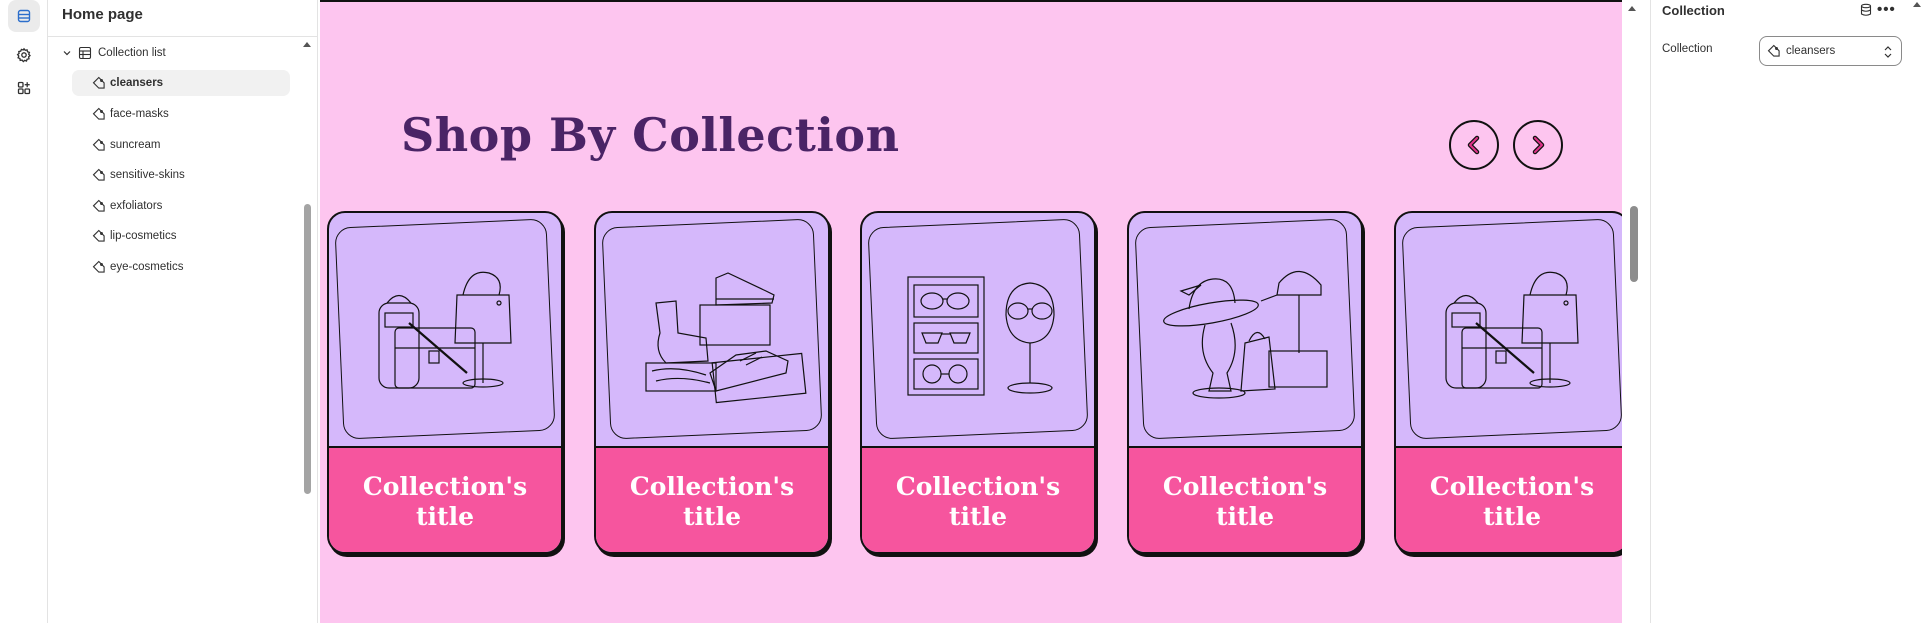 The height and width of the screenshot is (623, 1922). I want to click on carousel-next-button, so click(1538, 145).